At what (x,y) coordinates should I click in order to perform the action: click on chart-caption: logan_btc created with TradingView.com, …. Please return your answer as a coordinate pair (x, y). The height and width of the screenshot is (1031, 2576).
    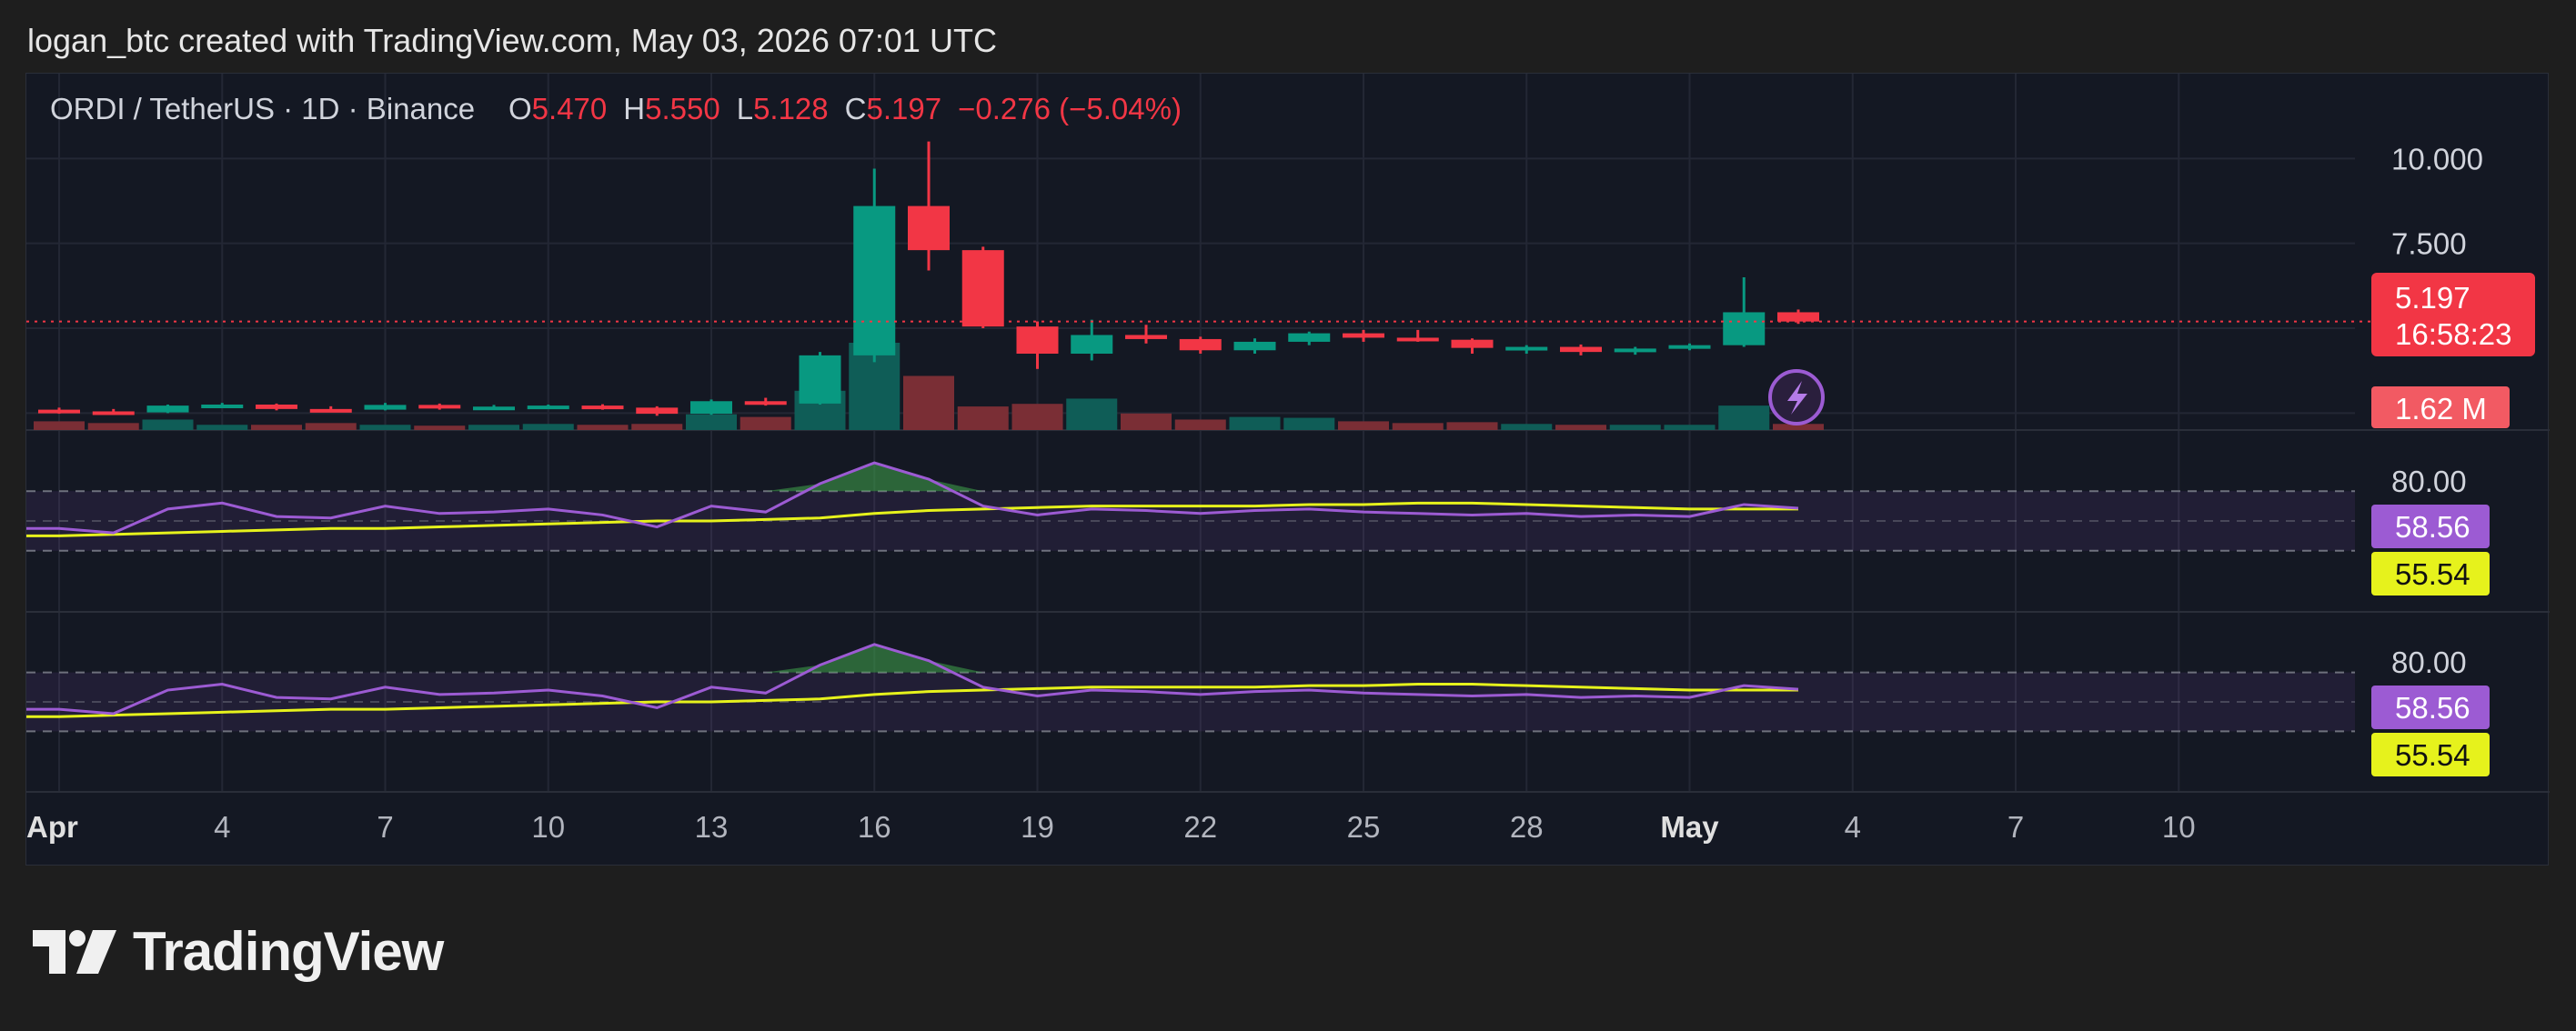
    Looking at the image, I should click on (512, 41).